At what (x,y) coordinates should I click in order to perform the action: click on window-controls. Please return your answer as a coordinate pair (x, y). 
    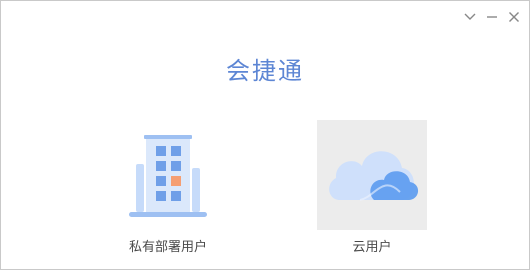
    Looking at the image, I should click on (492, 17).